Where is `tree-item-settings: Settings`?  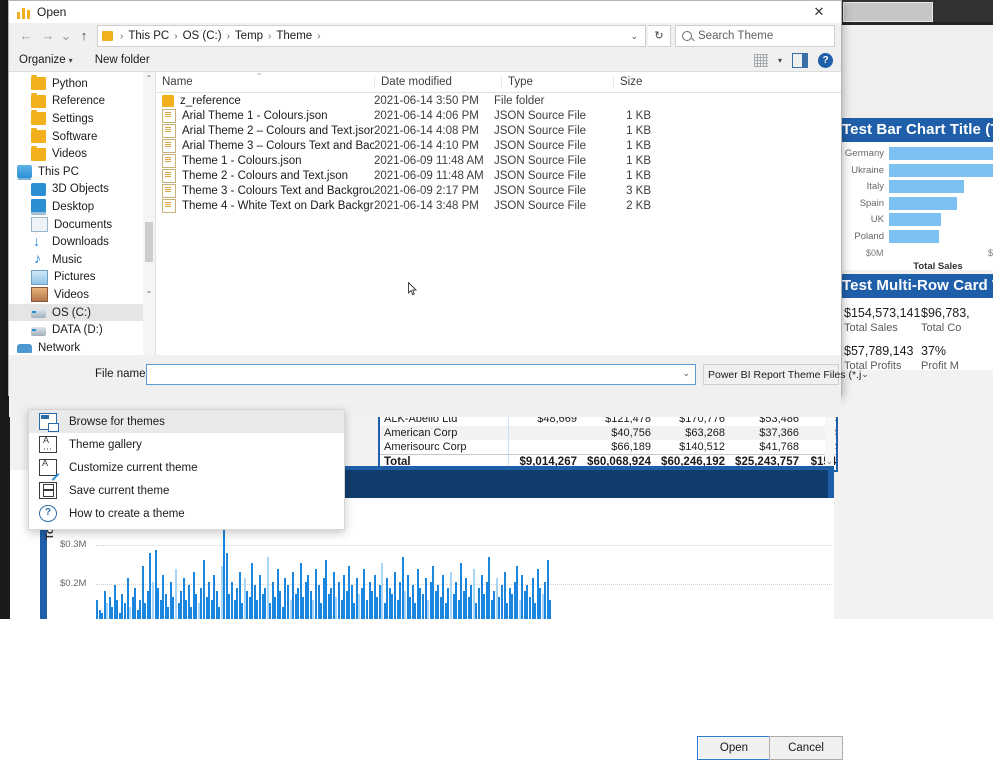
tree-item-settings: Settings is located at coordinates (82, 119).